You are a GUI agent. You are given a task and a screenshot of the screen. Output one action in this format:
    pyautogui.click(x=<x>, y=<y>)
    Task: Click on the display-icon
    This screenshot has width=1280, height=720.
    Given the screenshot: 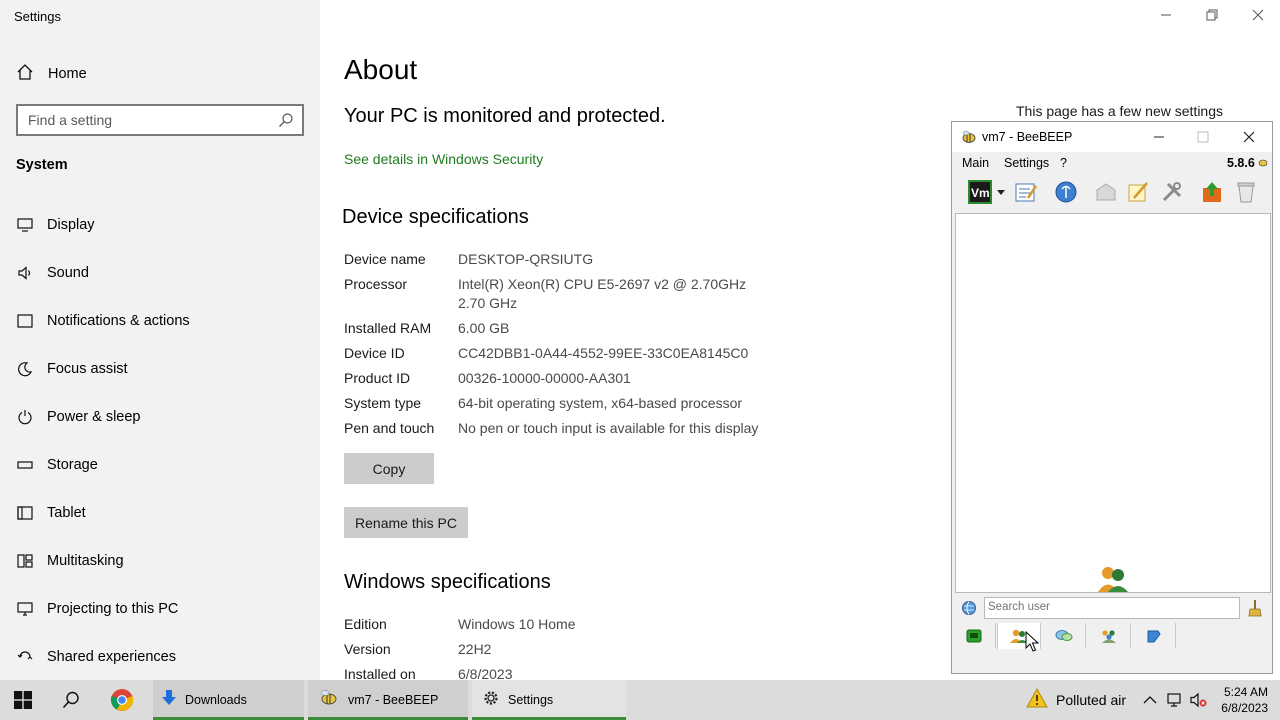 What is the action you would take?
    pyautogui.click(x=25, y=225)
    